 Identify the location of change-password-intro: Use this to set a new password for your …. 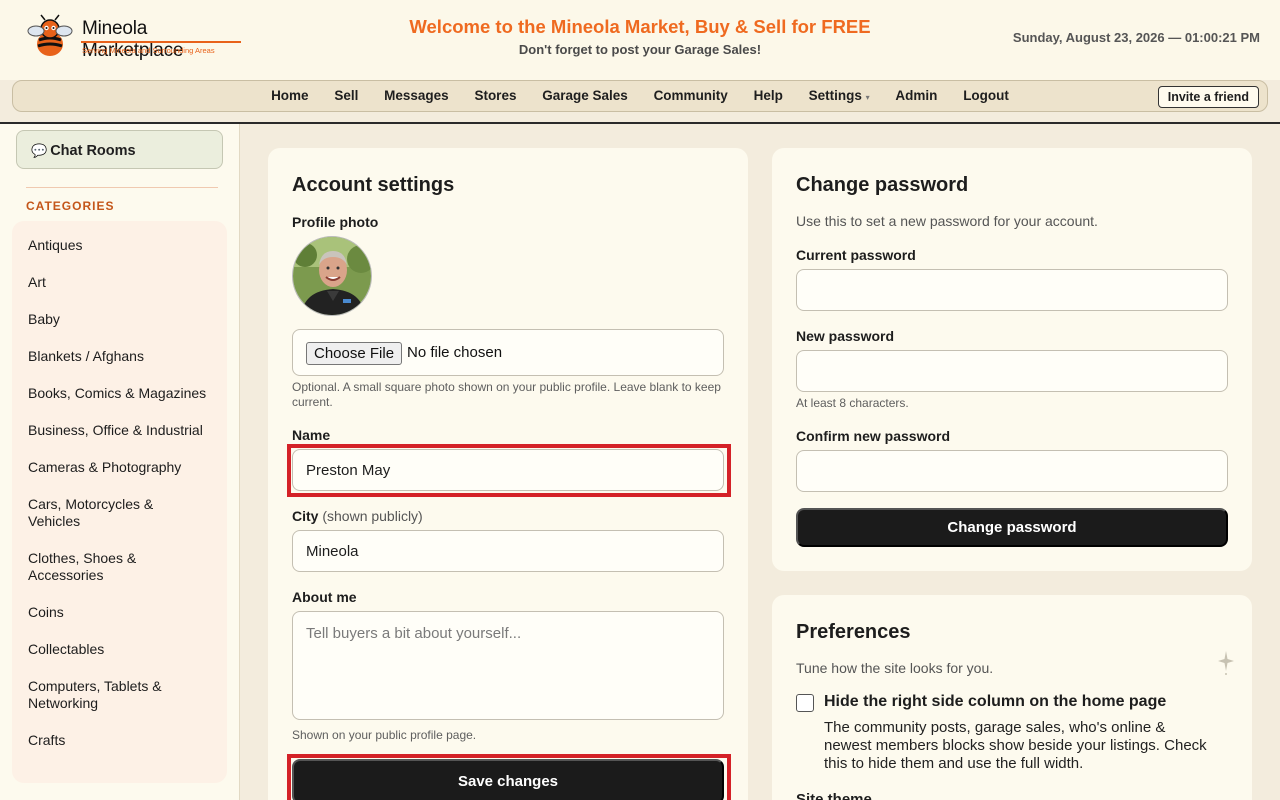
(947, 221).